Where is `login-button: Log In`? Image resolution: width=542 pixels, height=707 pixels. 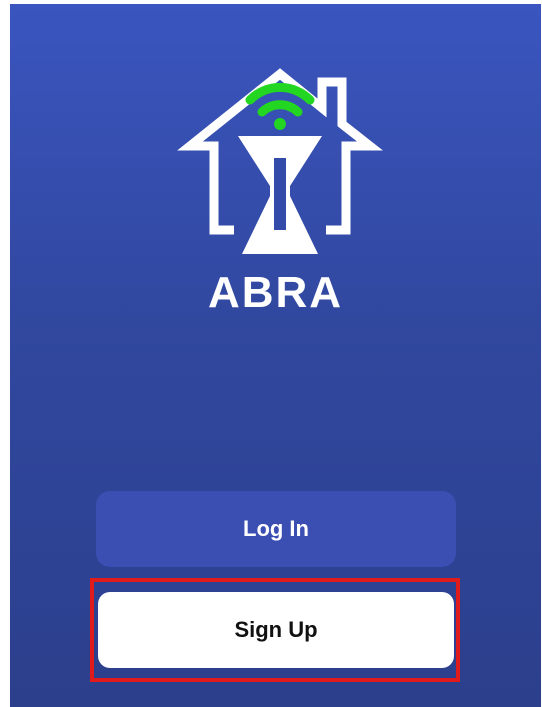 login-button: Log In is located at coordinates (276, 529).